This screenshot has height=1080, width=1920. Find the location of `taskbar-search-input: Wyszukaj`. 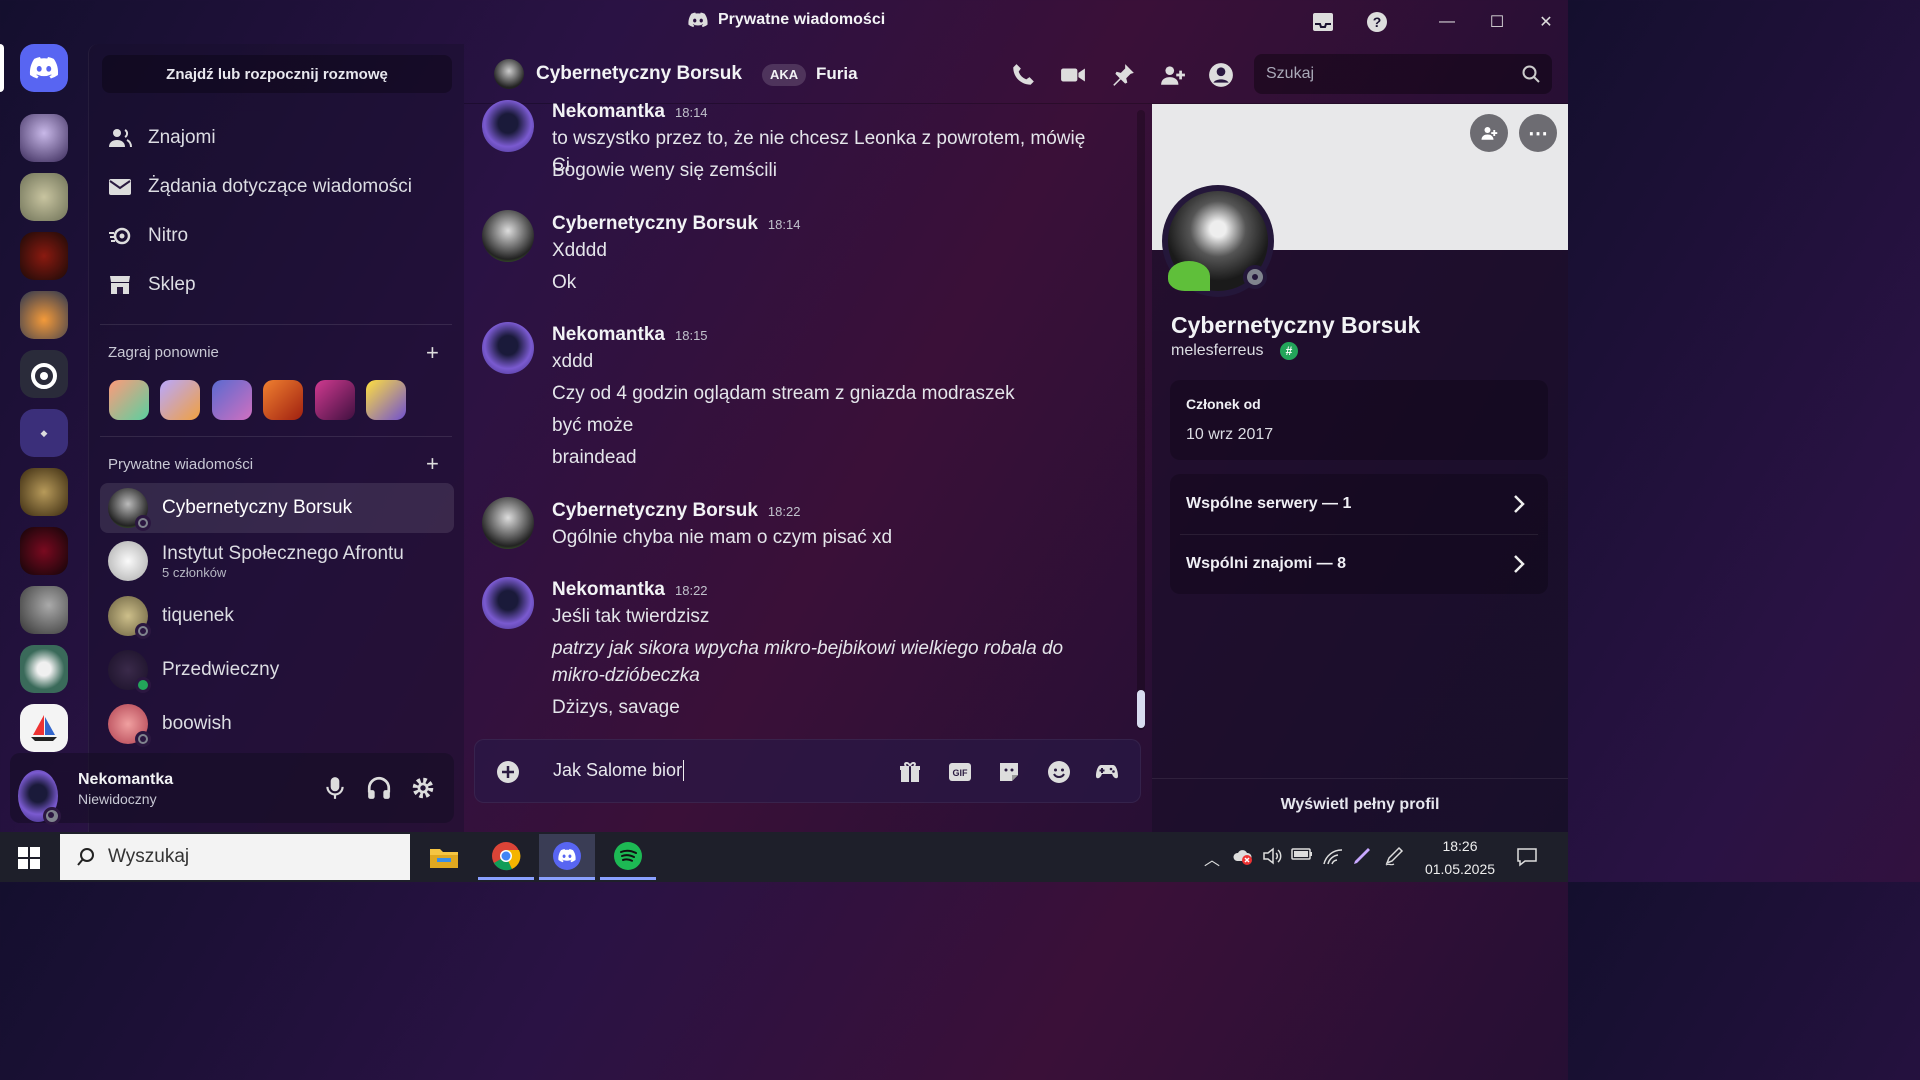

taskbar-search-input: Wyszukaj is located at coordinates (235, 857).